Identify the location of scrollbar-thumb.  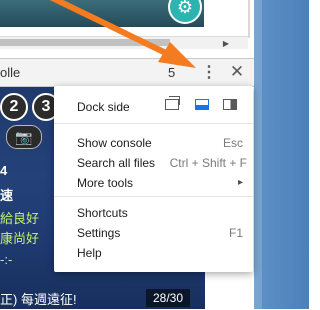
(85, 42).